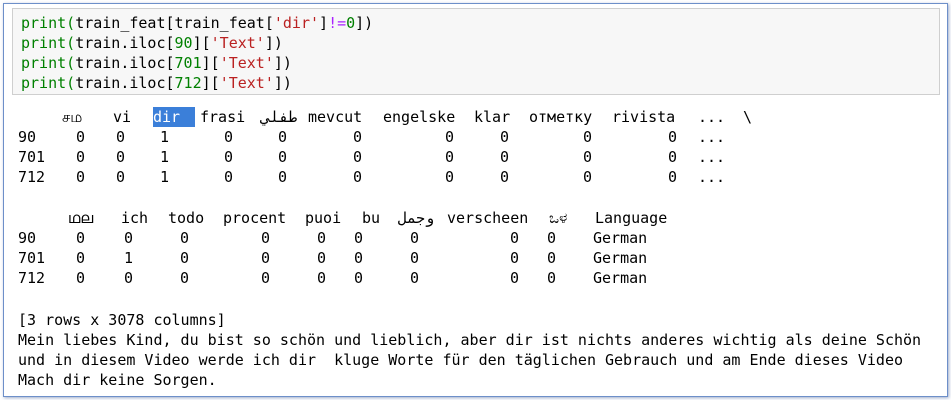  What do you see at coordinates (371, 218) in the screenshot?
I see `column-header: bu` at bounding box center [371, 218].